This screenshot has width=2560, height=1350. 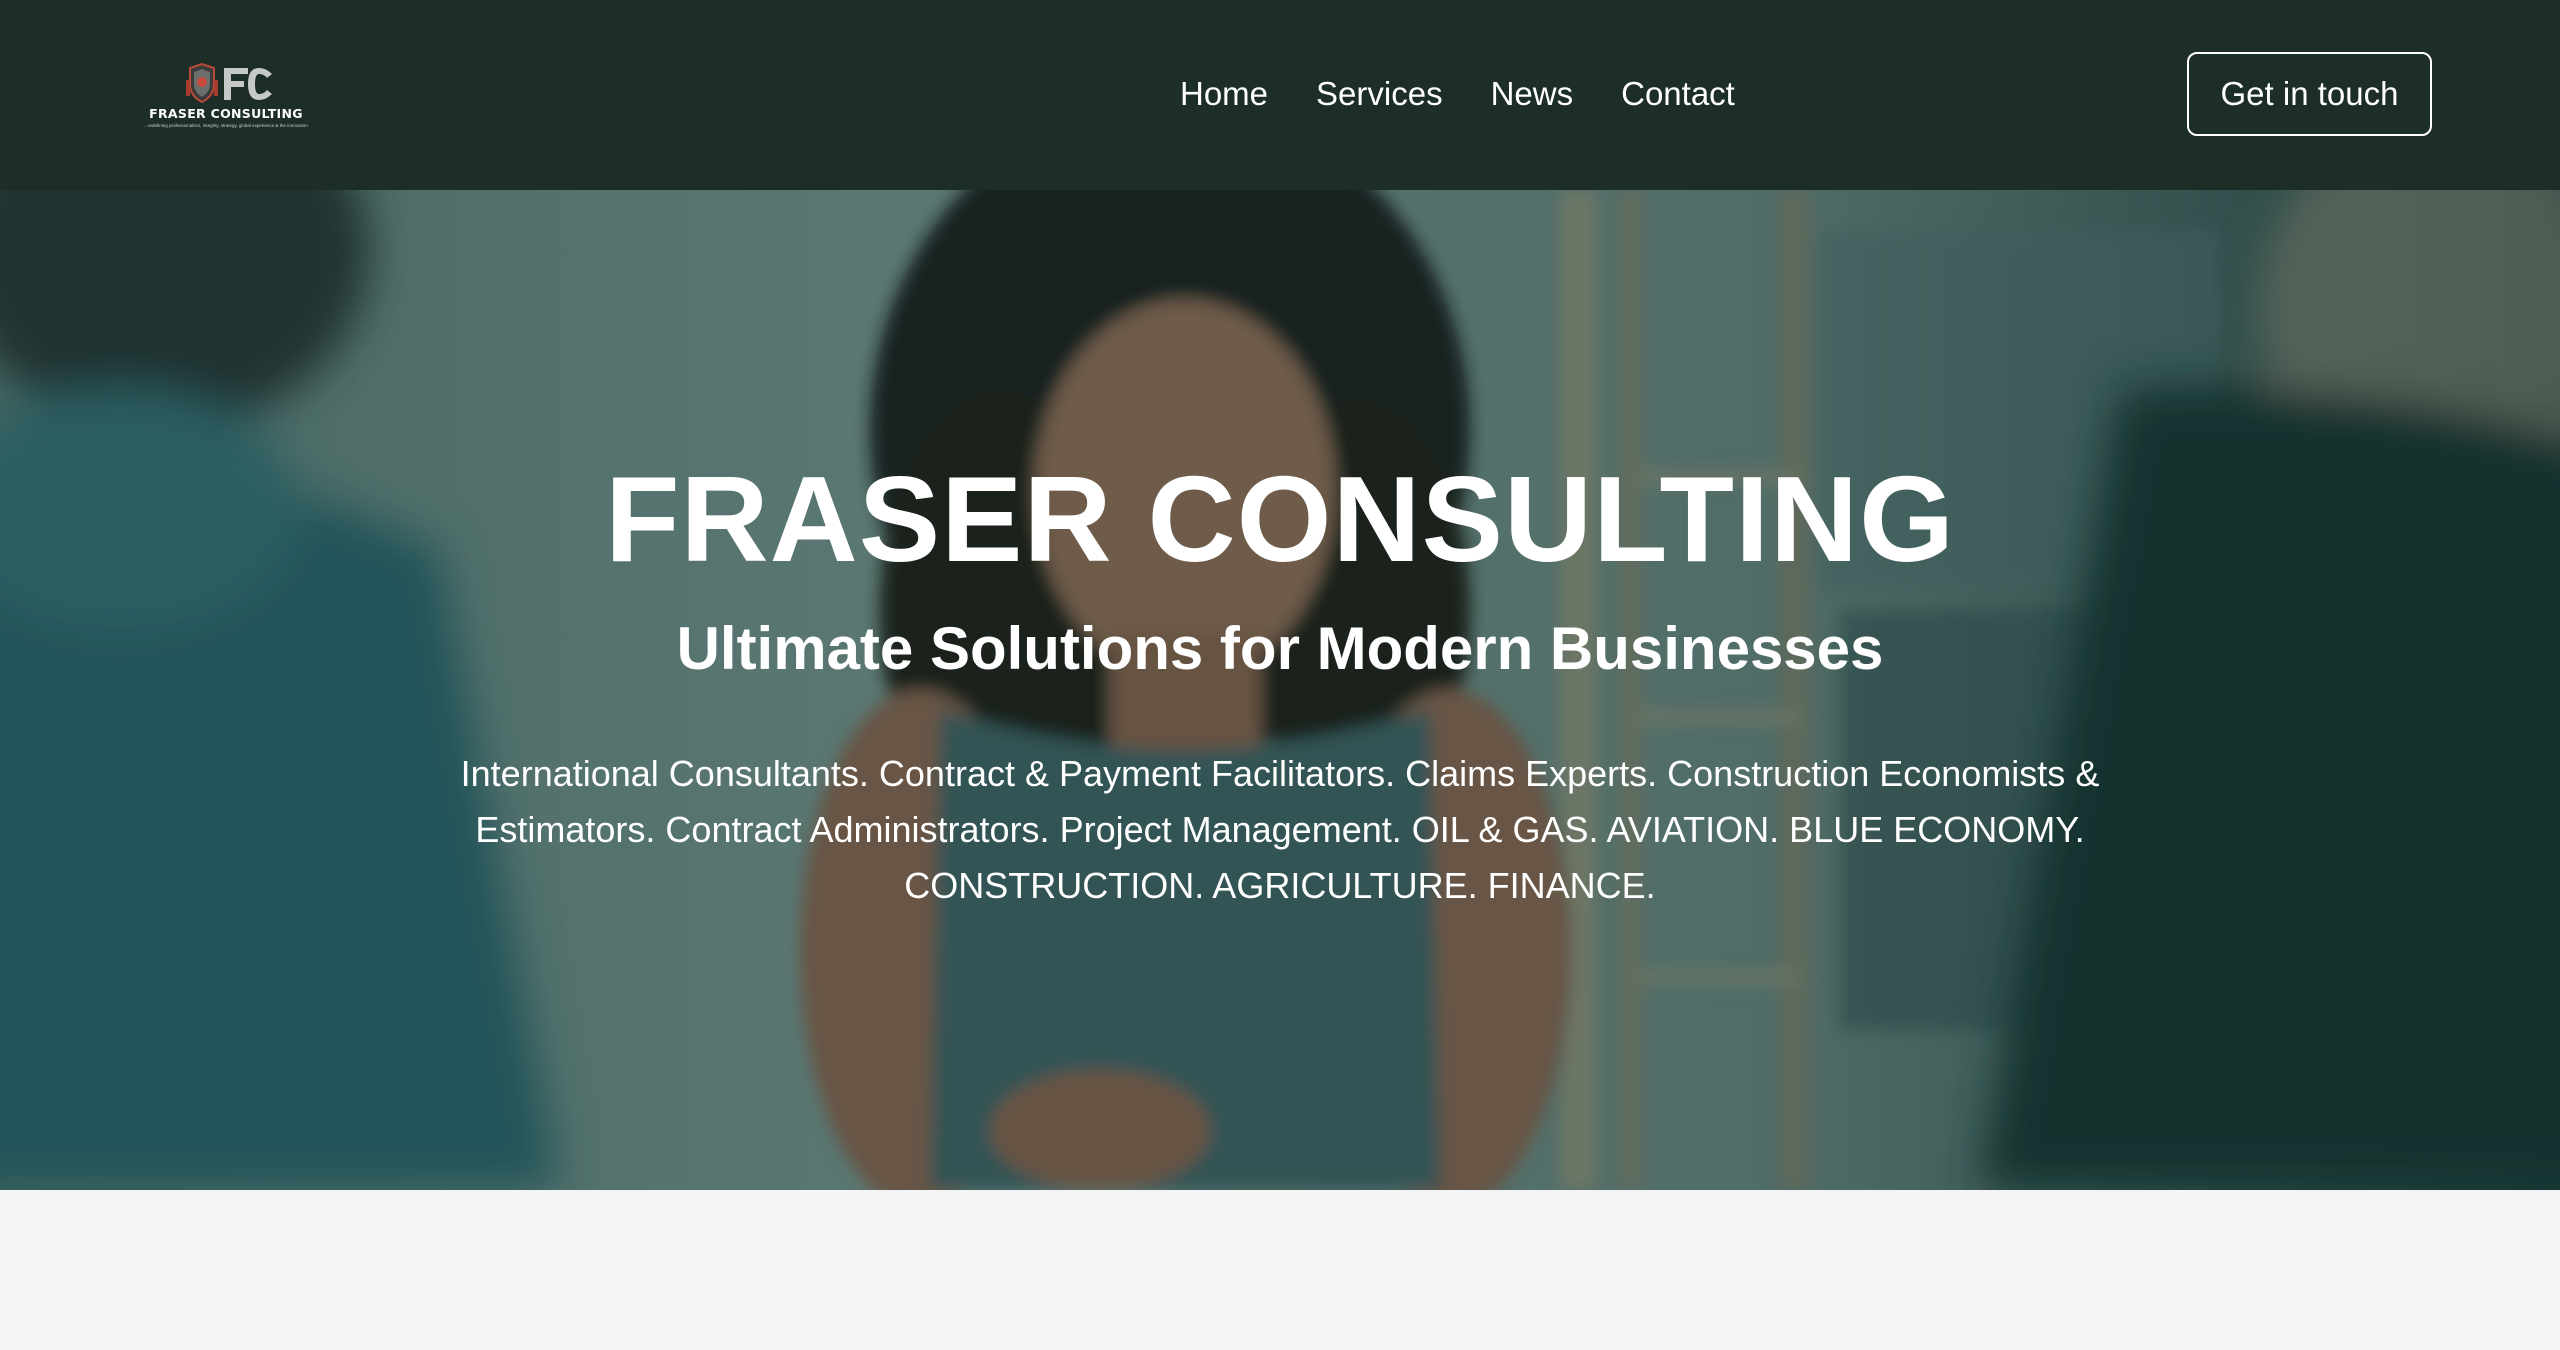 What do you see at coordinates (1457, 94) in the screenshot?
I see `main-nav: Home Services News Contact` at bounding box center [1457, 94].